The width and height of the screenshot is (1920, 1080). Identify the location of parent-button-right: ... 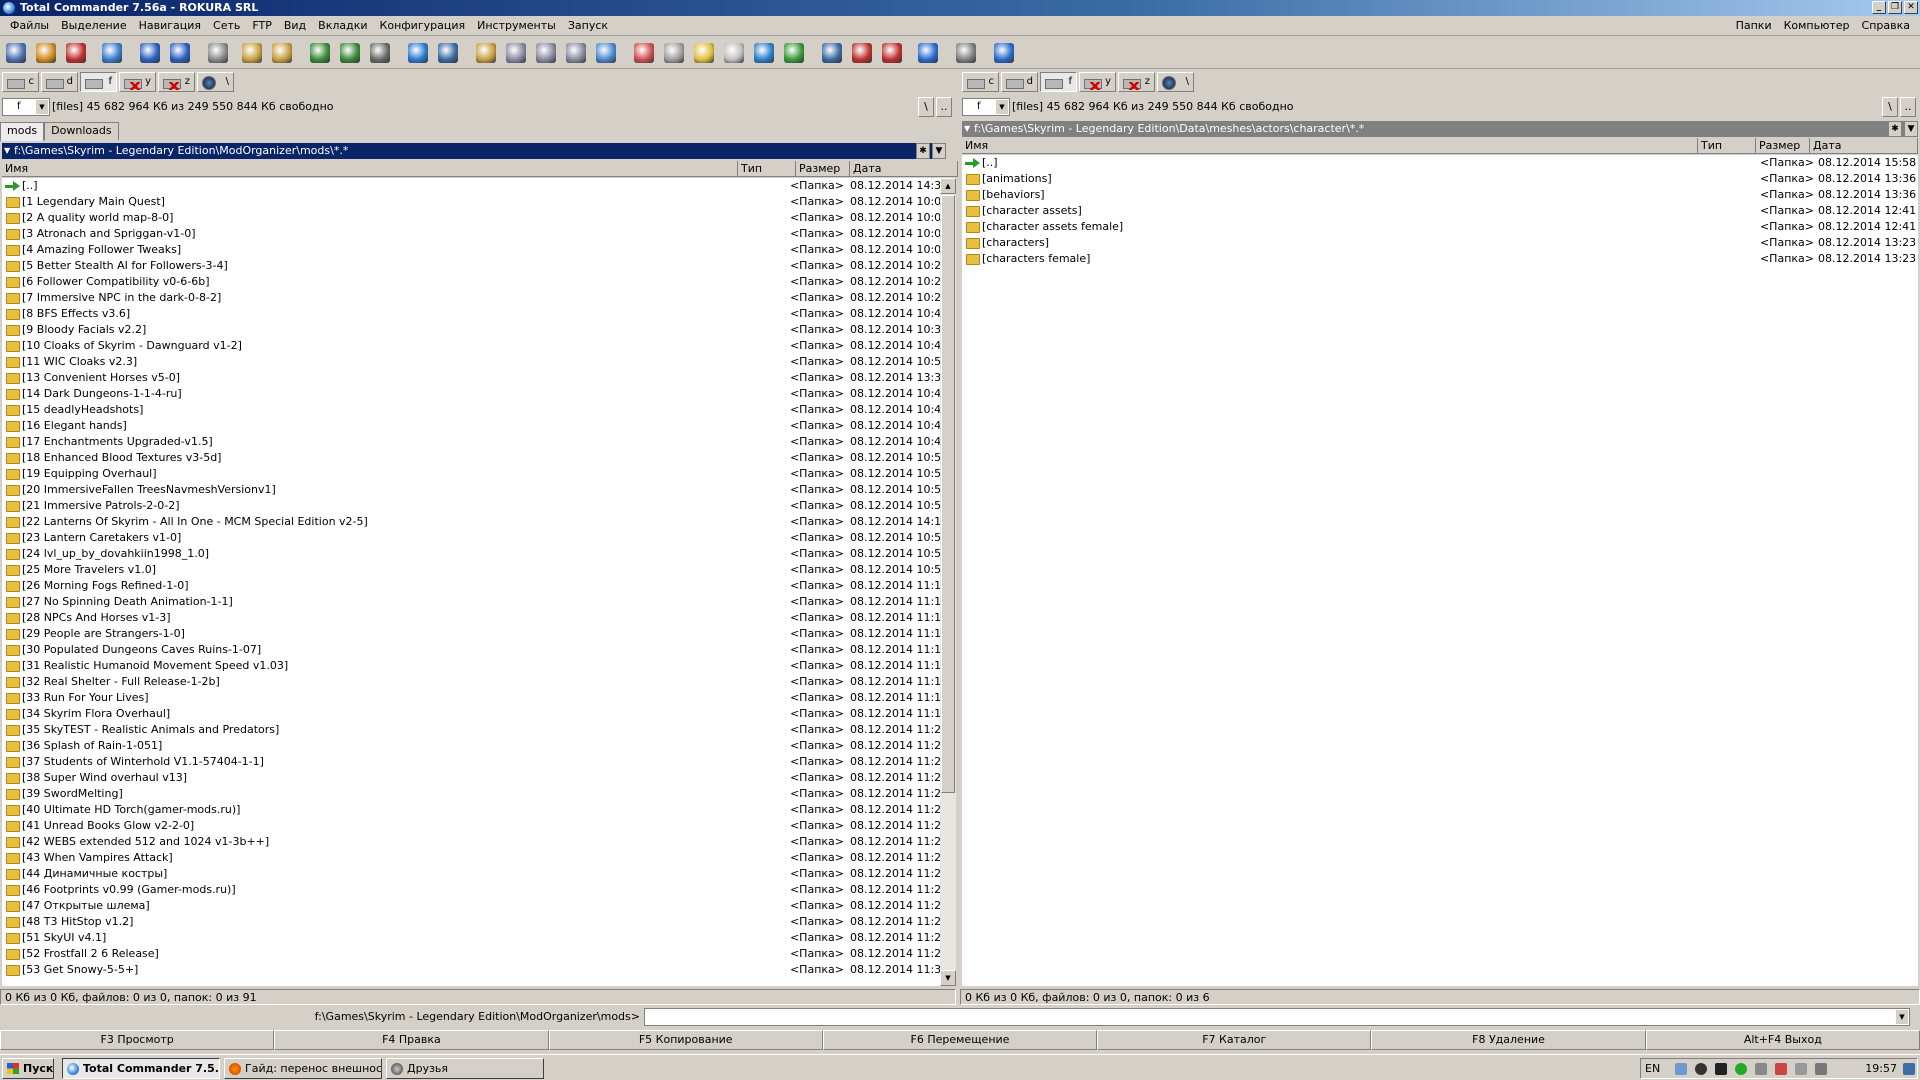
(1908, 107).